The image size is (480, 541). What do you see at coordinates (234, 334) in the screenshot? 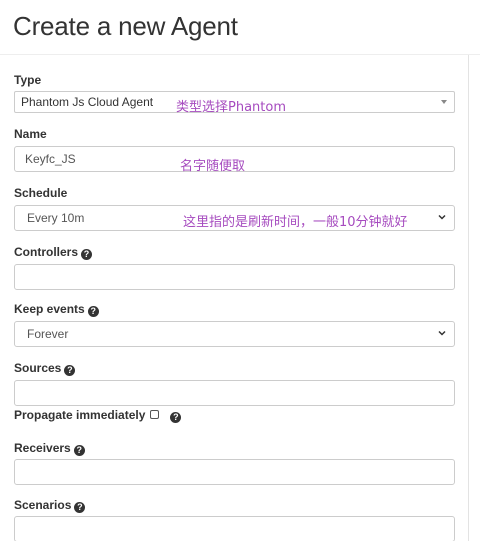
I see `keep-events-select: Forever` at bounding box center [234, 334].